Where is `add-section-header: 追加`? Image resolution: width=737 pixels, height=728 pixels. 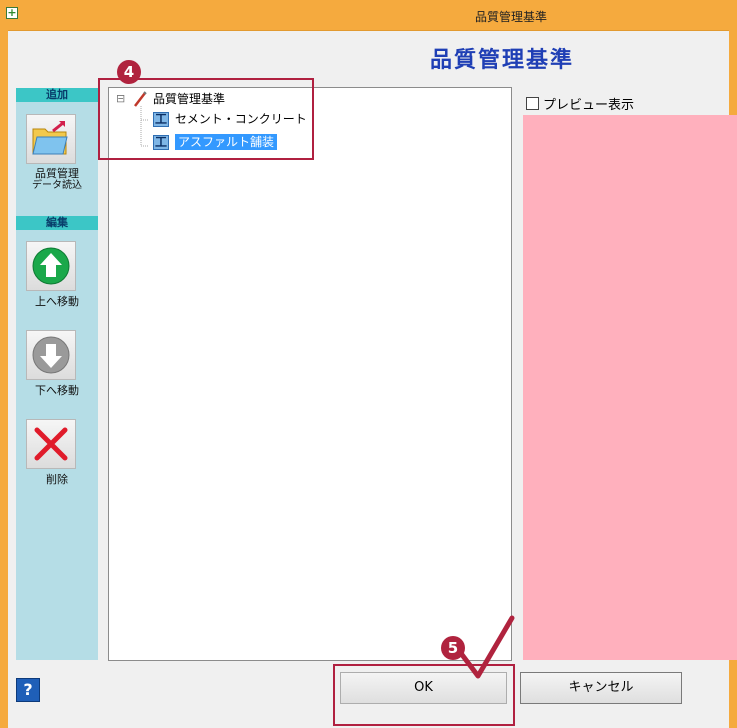 add-section-header: 追加 is located at coordinates (57, 95).